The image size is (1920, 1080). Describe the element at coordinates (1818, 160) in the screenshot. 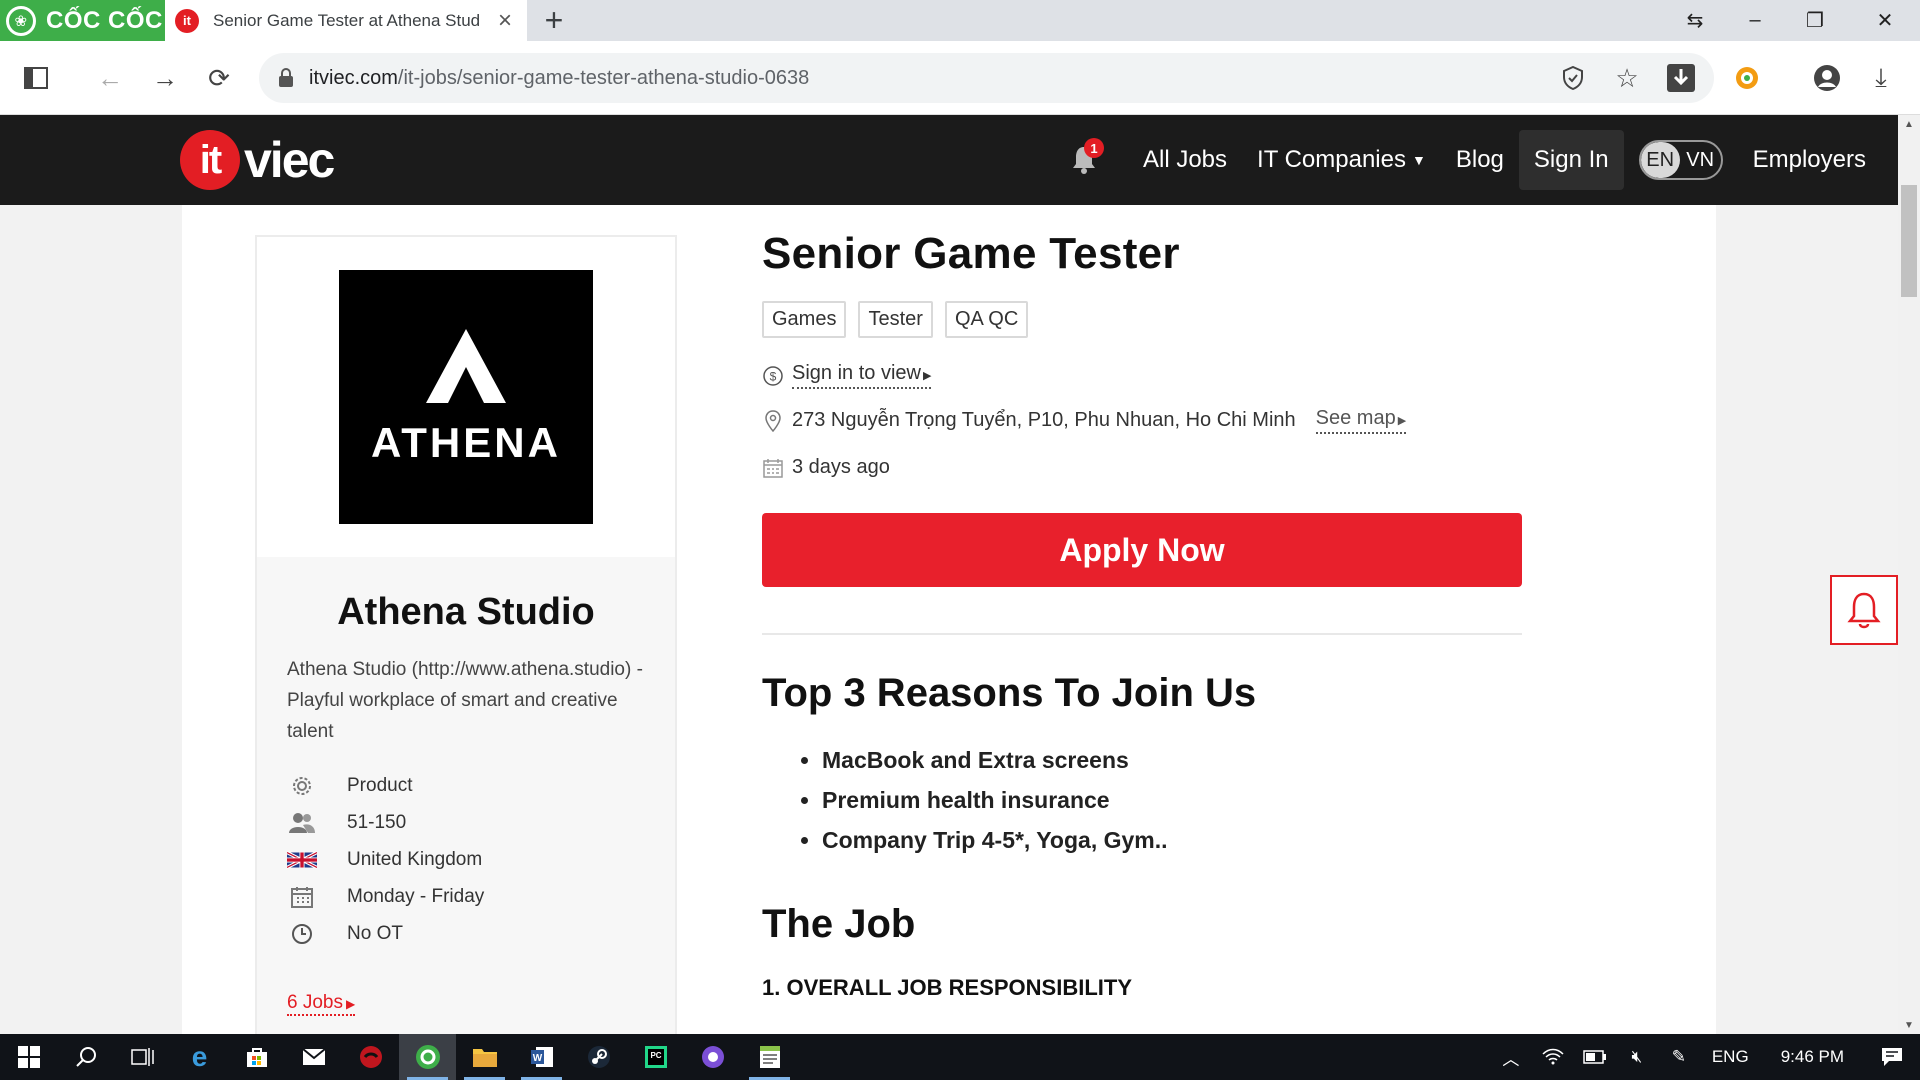

I see `nav-employers: Employers` at that location.